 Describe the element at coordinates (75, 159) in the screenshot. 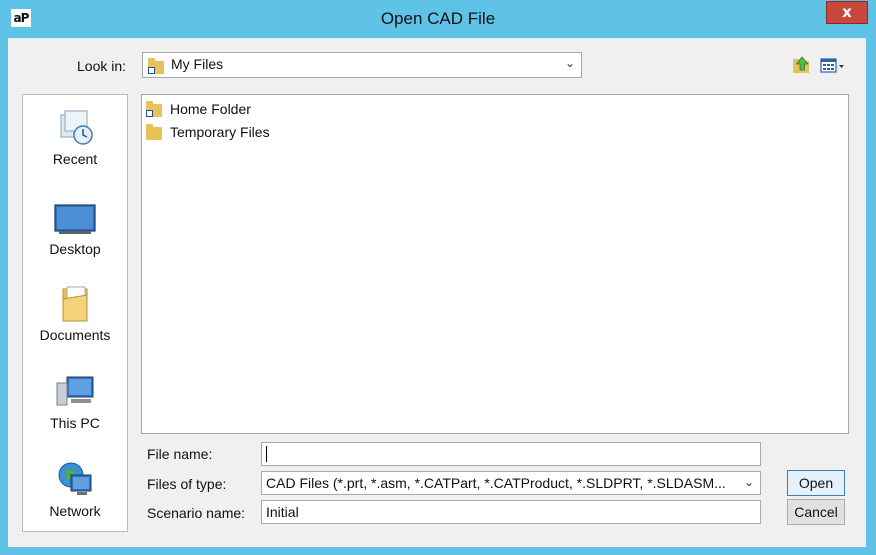

I see `place-label: Recent` at that location.